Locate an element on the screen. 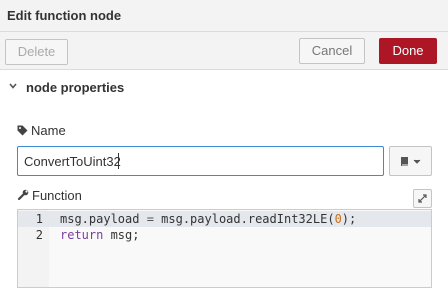 The height and width of the screenshot is (288, 448). dialog-title: Edit function node is located at coordinates (64, 15).